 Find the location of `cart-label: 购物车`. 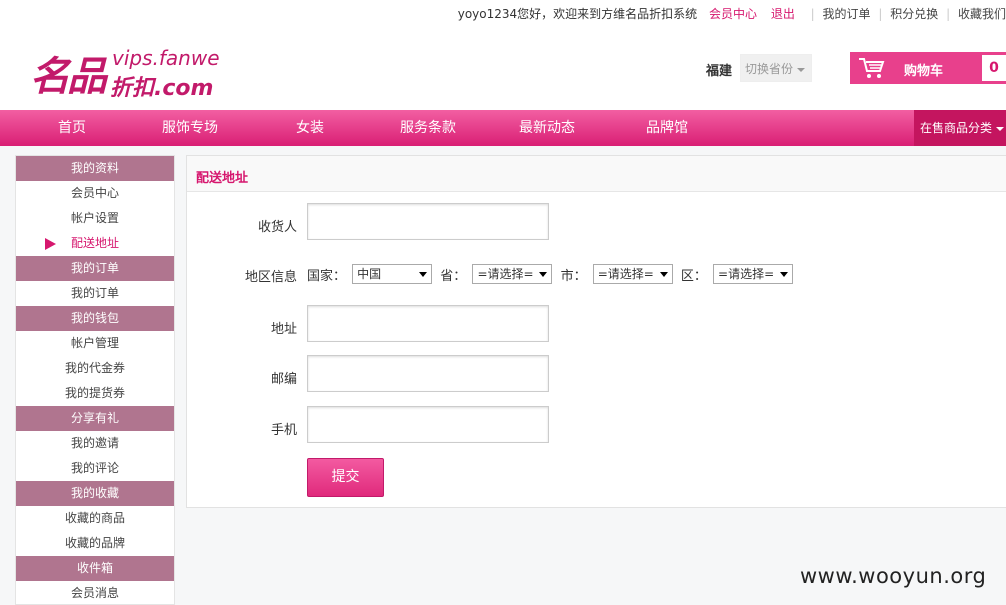

cart-label: 购物车 is located at coordinates (924, 71).